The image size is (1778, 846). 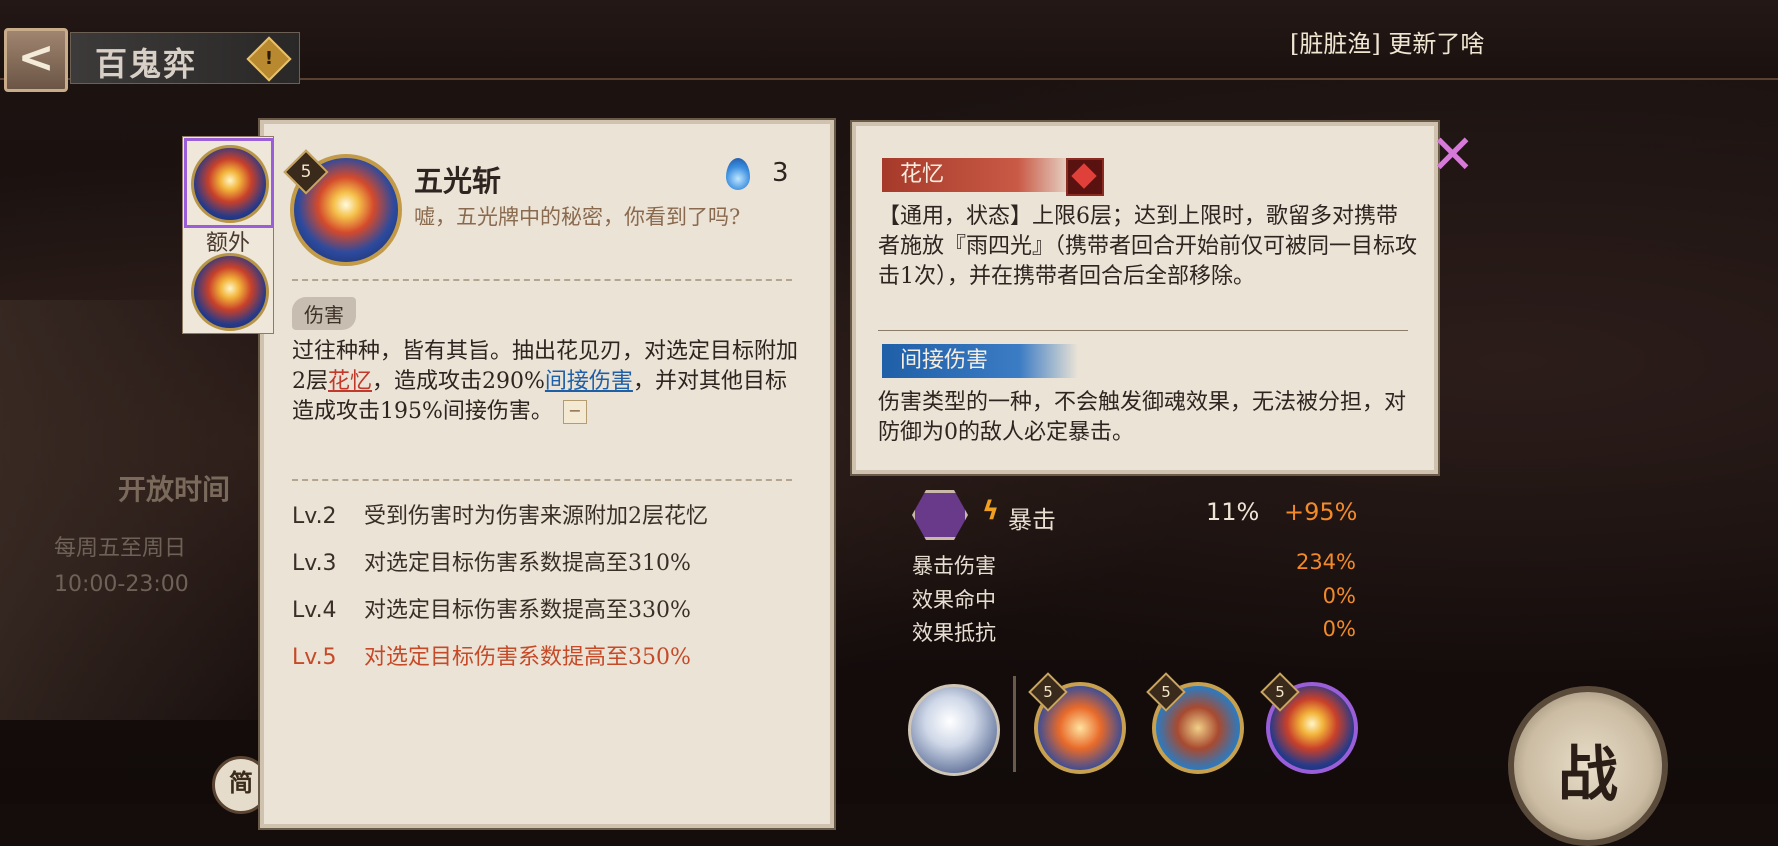 What do you see at coordinates (1233, 512) in the screenshot?
I see `crit-base-value: 11%` at bounding box center [1233, 512].